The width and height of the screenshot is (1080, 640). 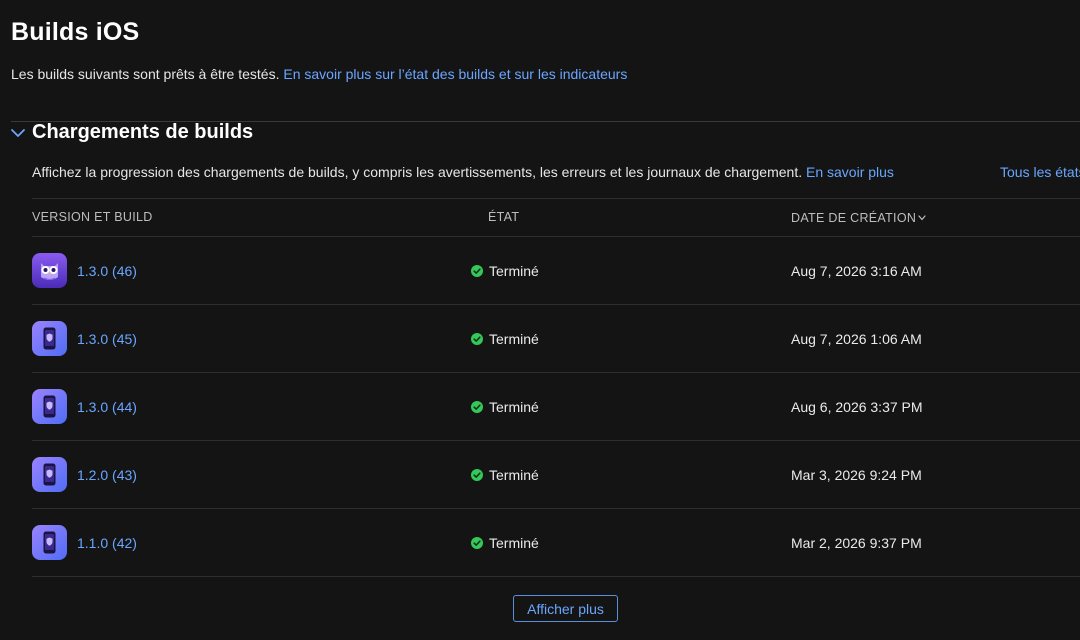 What do you see at coordinates (107, 339) in the screenshot?
I see `build-version-link: 1.3.0 (45)` at bounding box center [107, 339].